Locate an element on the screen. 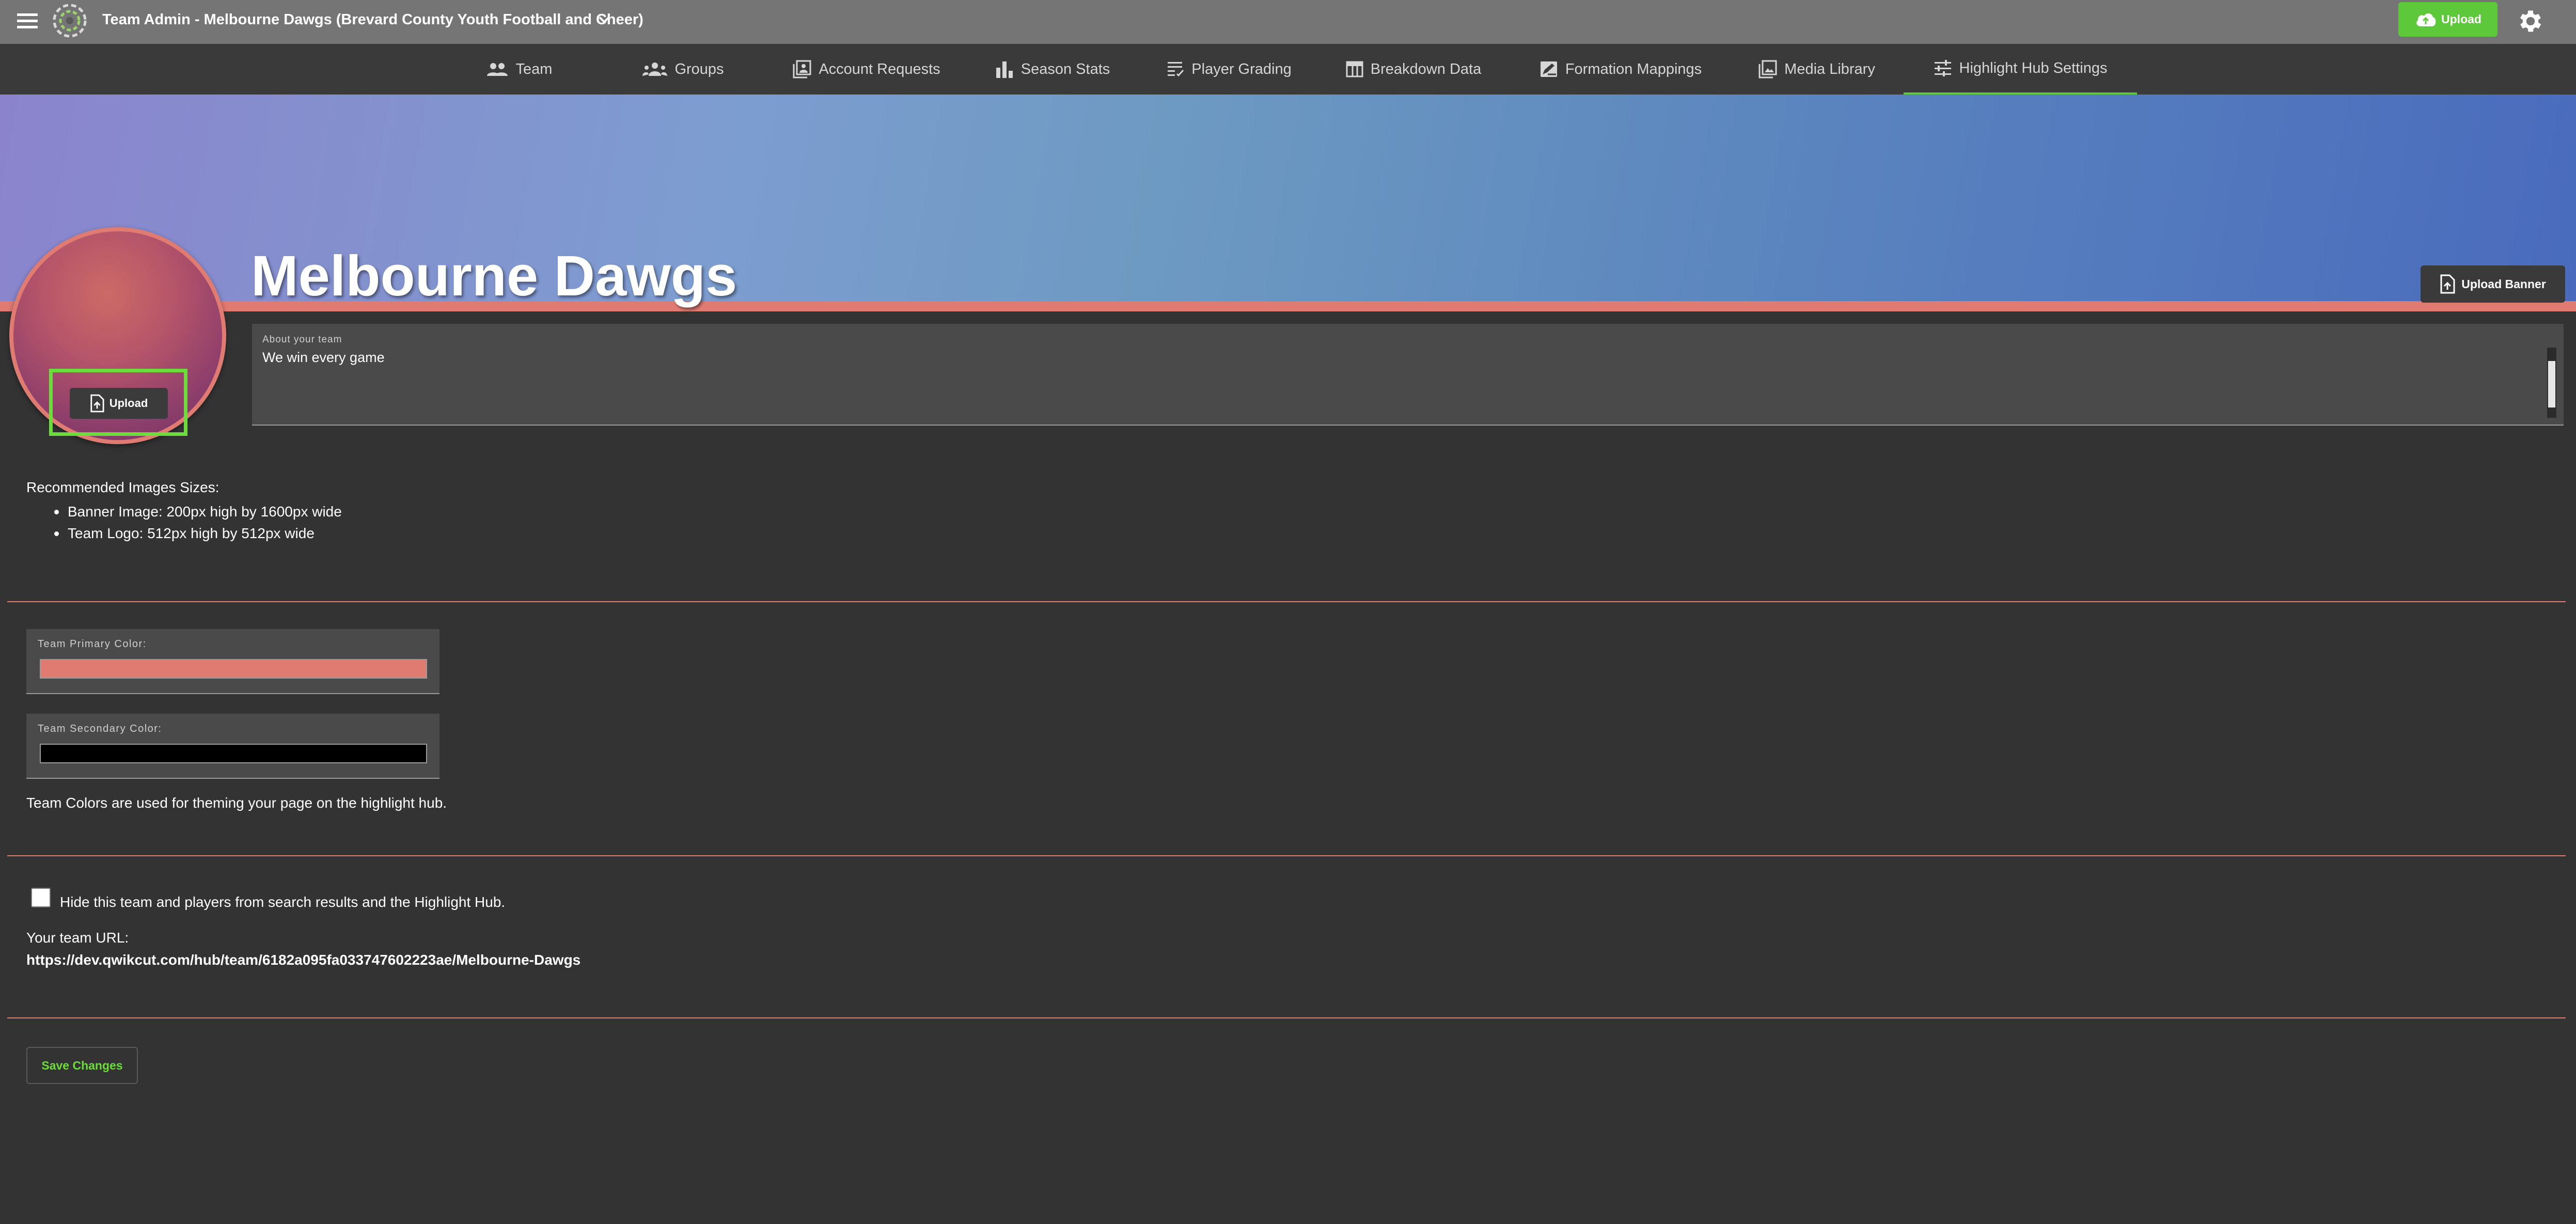 This screenshot has height=1224, width=2576. tab-account-requests: Account Requests is located at coordinates (866, 69).